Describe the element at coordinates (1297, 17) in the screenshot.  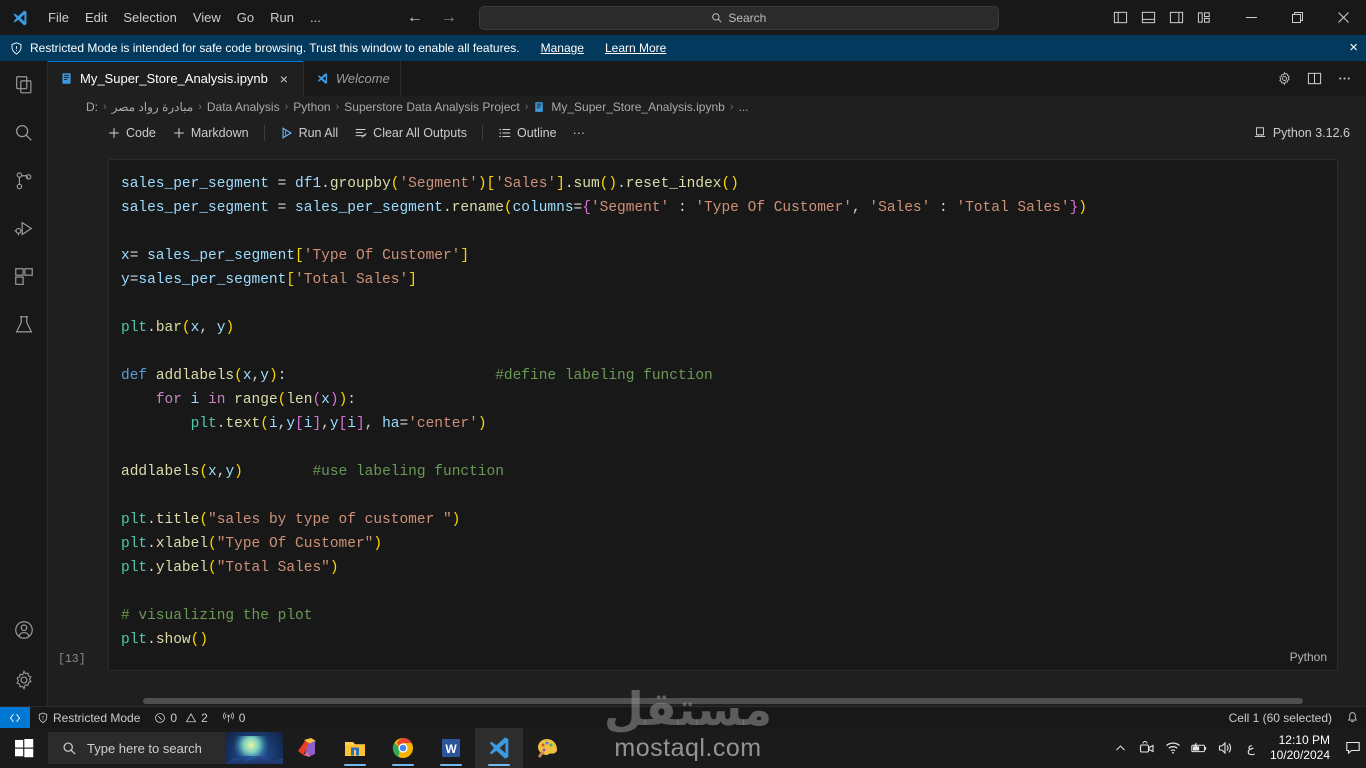
I see `window-restore-button` at that location.